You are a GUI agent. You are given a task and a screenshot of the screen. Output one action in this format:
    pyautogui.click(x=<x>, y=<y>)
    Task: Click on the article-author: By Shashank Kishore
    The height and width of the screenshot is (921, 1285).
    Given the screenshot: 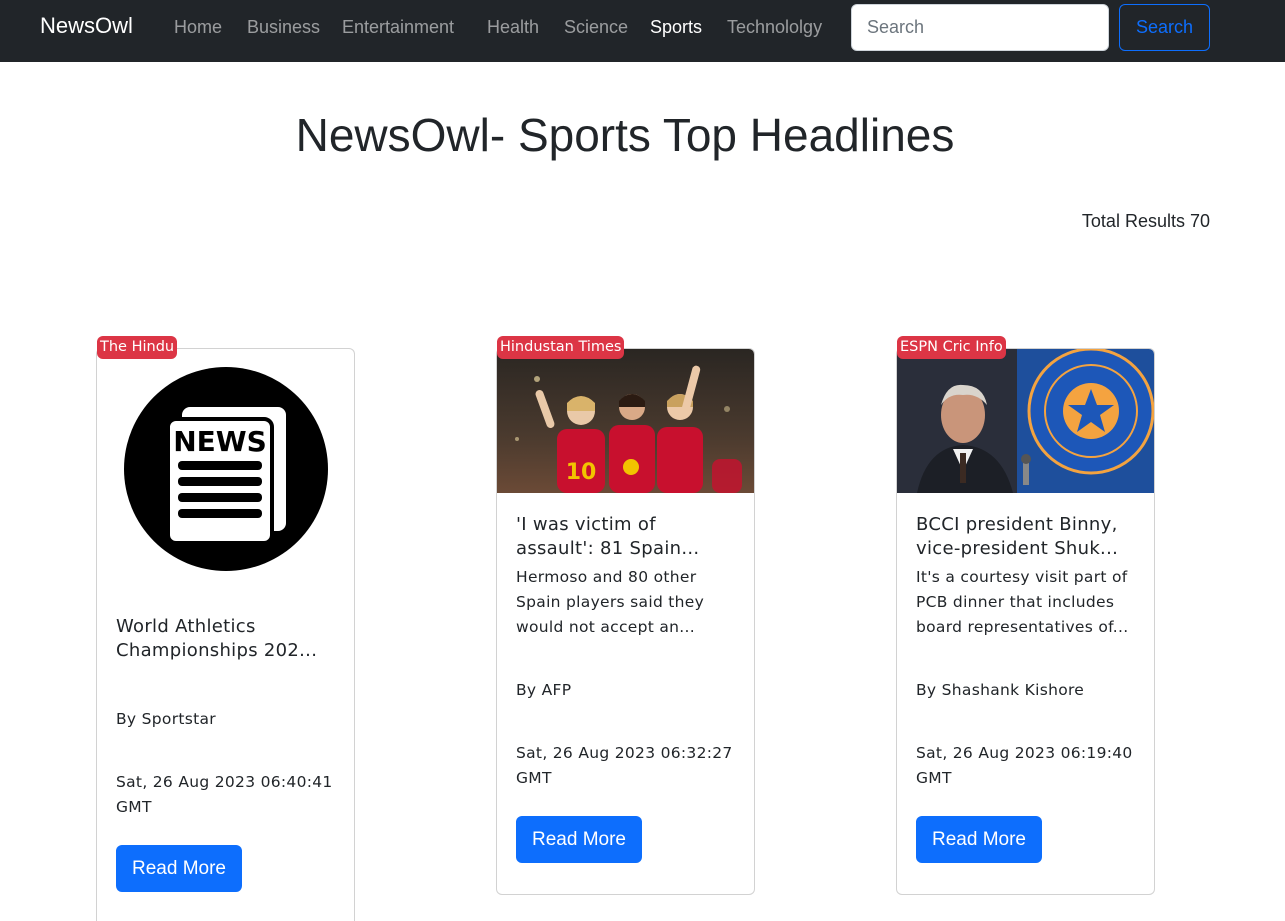 What is the action you would take?
    pyautogui.click(x=1000, y=690)
    